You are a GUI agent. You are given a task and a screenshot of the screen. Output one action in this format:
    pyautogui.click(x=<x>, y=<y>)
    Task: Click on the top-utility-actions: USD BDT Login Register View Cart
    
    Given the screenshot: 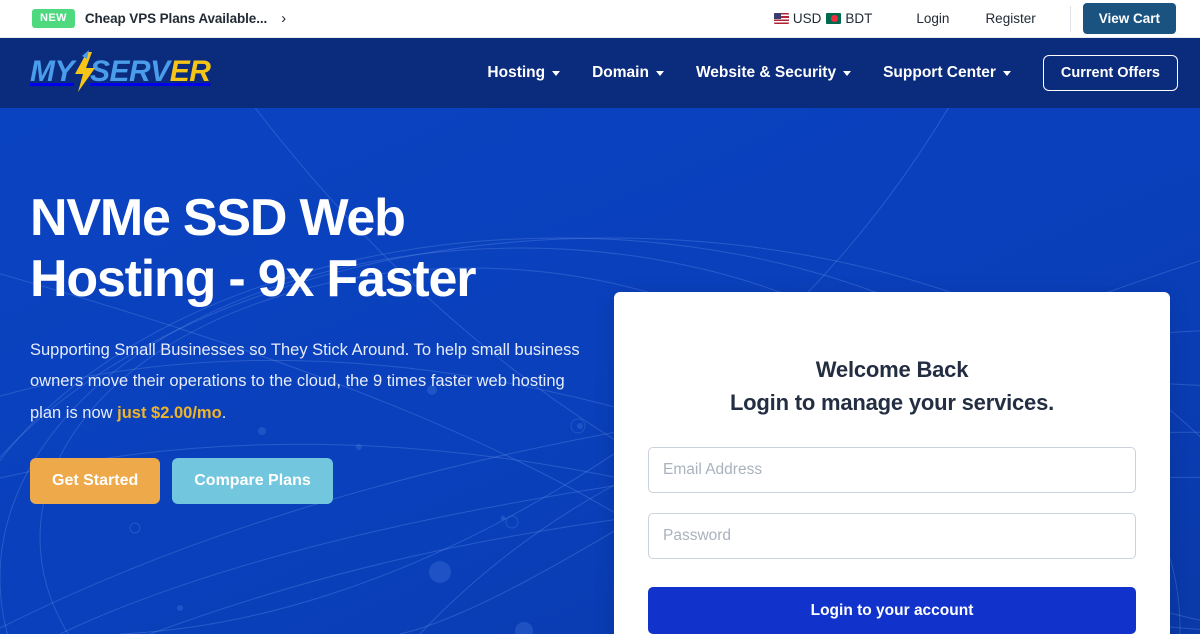 What is the action you would take?
    pyautogui.click(x=974, y=18)
    